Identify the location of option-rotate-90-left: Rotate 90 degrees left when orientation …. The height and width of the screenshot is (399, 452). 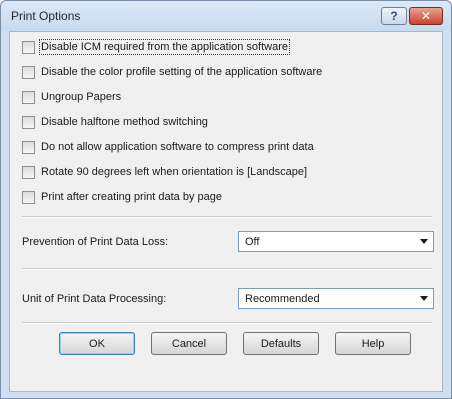
(164, 172).